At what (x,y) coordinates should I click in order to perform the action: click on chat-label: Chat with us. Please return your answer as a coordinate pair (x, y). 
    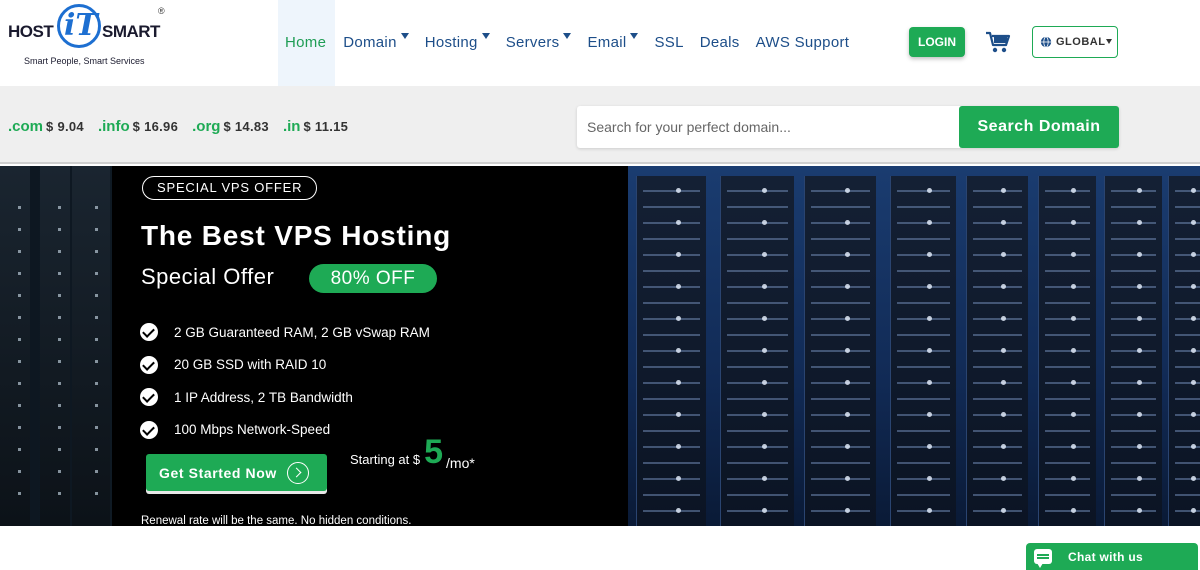
    Looking at the image, I should click on (1105, 556).